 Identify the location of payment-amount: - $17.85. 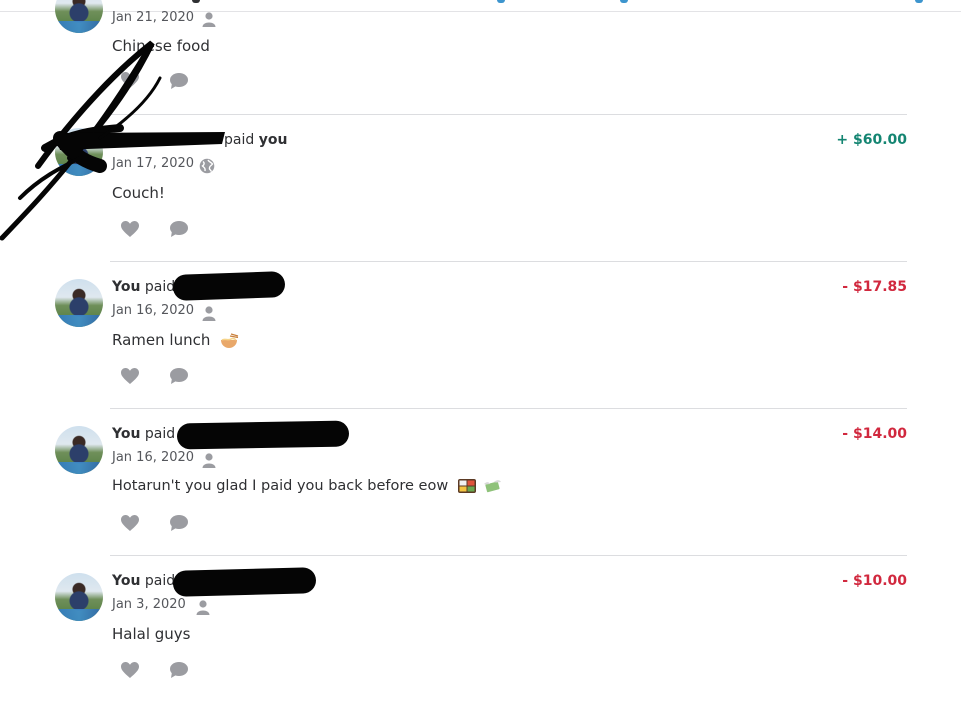
(874, 287).